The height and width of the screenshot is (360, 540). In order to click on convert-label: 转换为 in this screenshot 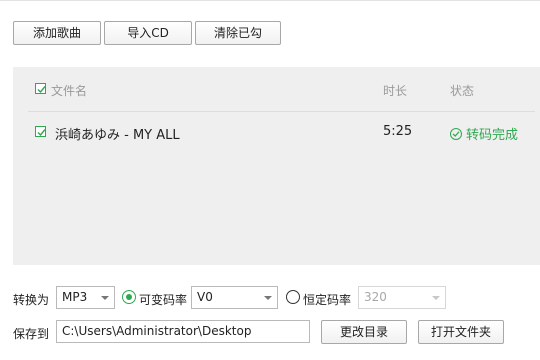, I will do `click(31, 300)`.